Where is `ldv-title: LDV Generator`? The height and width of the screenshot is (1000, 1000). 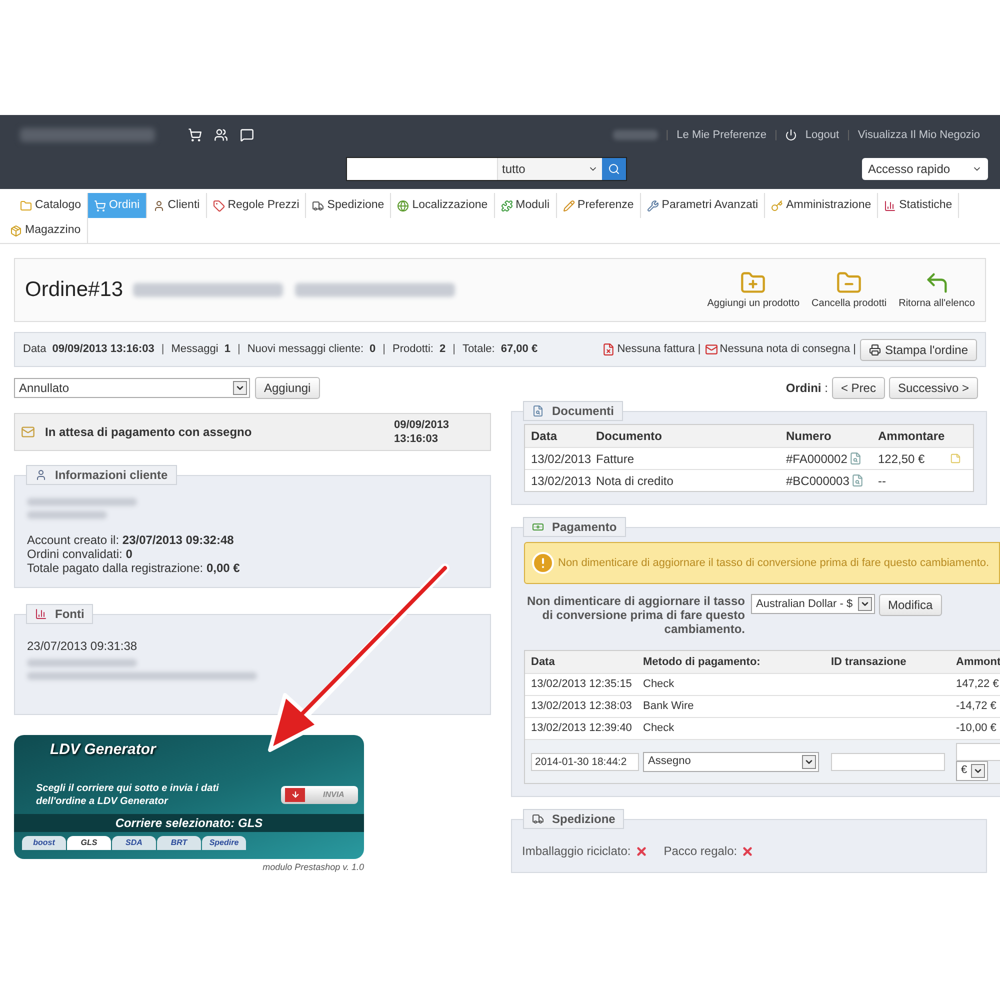
ldv-title: LDV Generator is located at coordinates (103, 750).